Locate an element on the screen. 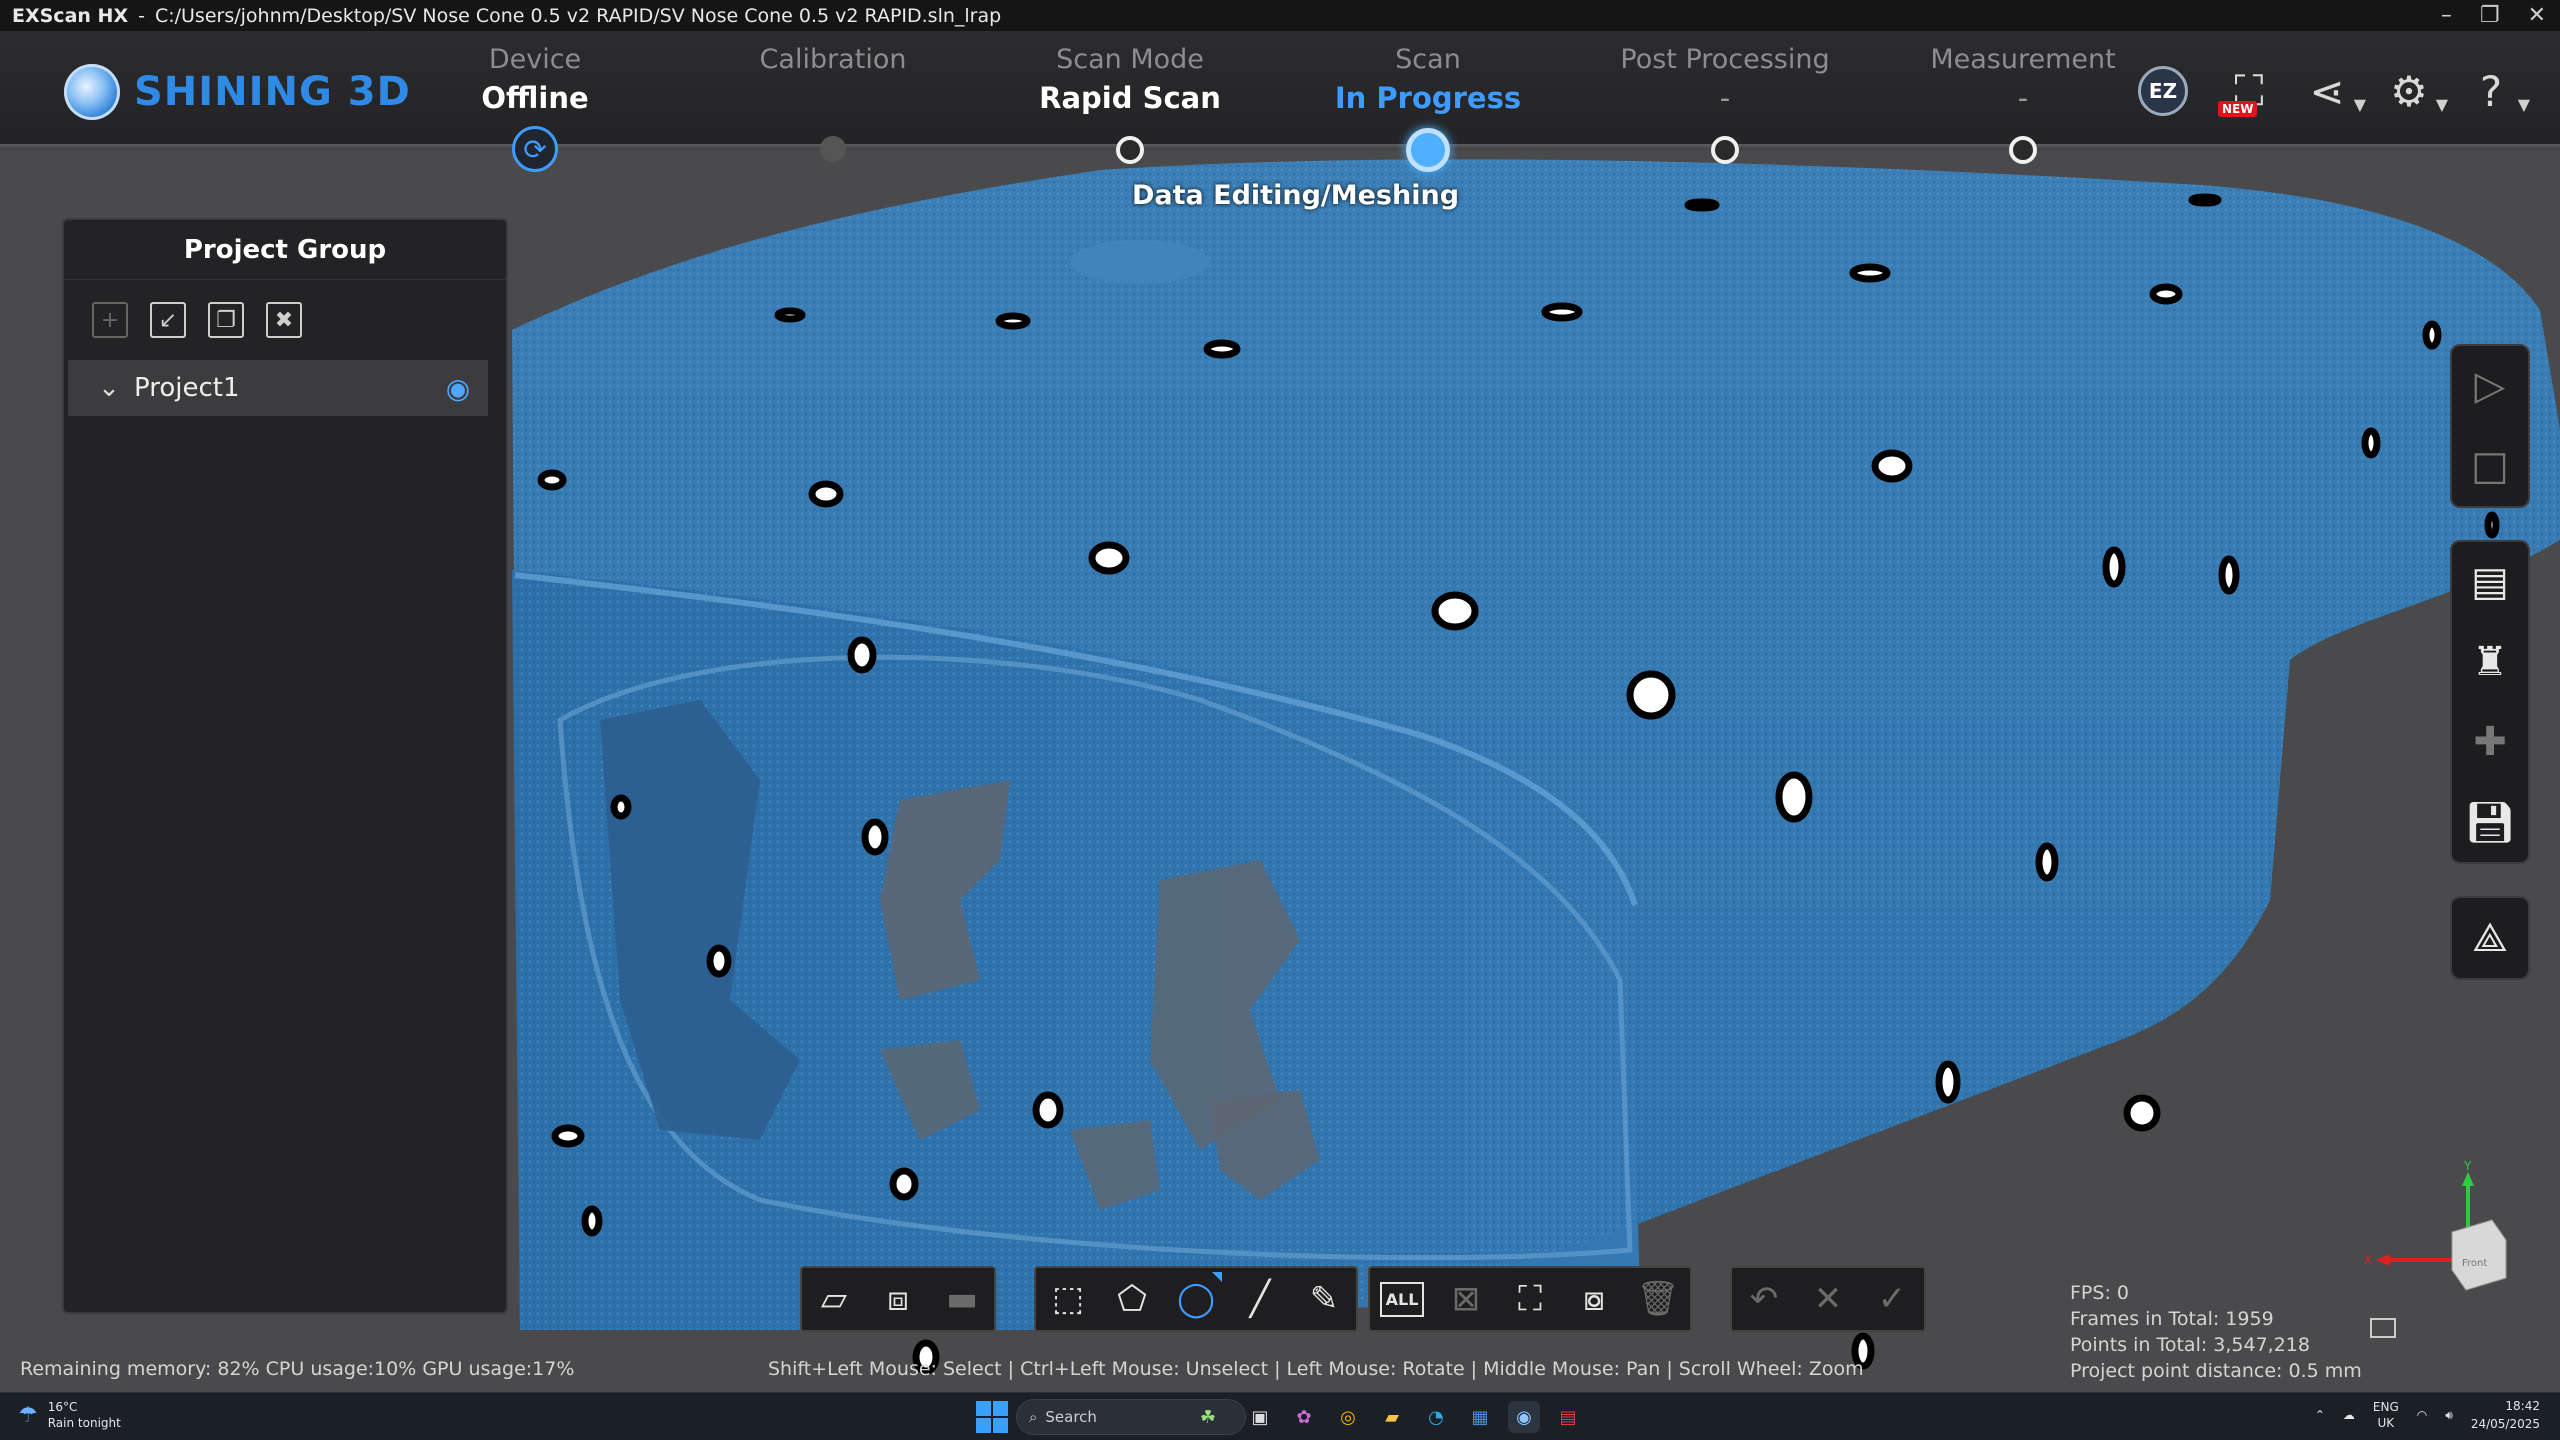 The height and width of the screenshot is (1440, 2560). line-select-icon: ╱ is located at coordinates (1260, 1299).